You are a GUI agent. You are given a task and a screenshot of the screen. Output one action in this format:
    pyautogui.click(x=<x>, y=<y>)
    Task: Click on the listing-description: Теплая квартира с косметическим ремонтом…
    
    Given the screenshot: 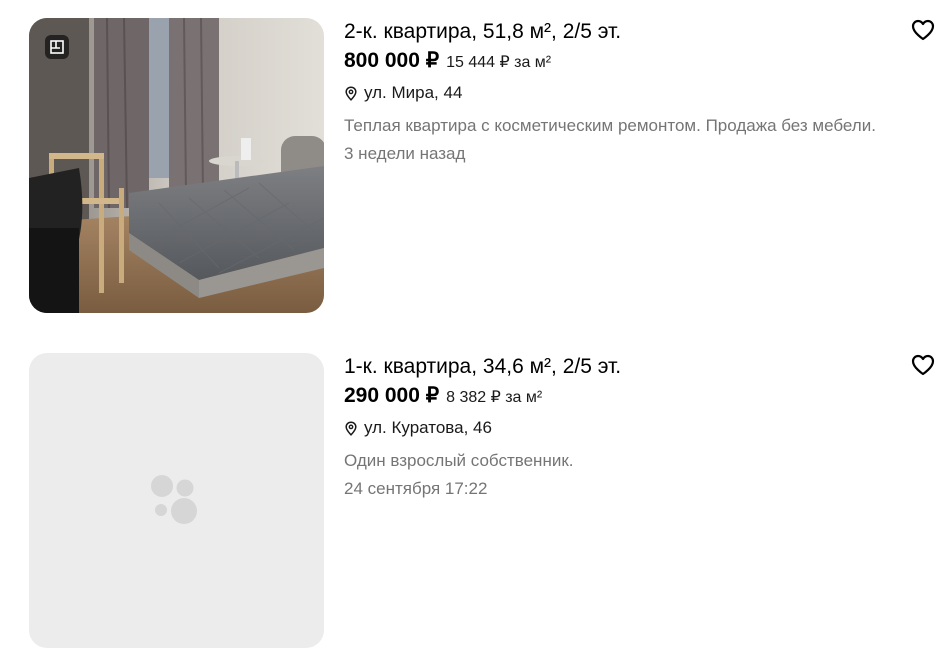 What is the action you would take?
    pyautogui.click(x=610, y=125)
    